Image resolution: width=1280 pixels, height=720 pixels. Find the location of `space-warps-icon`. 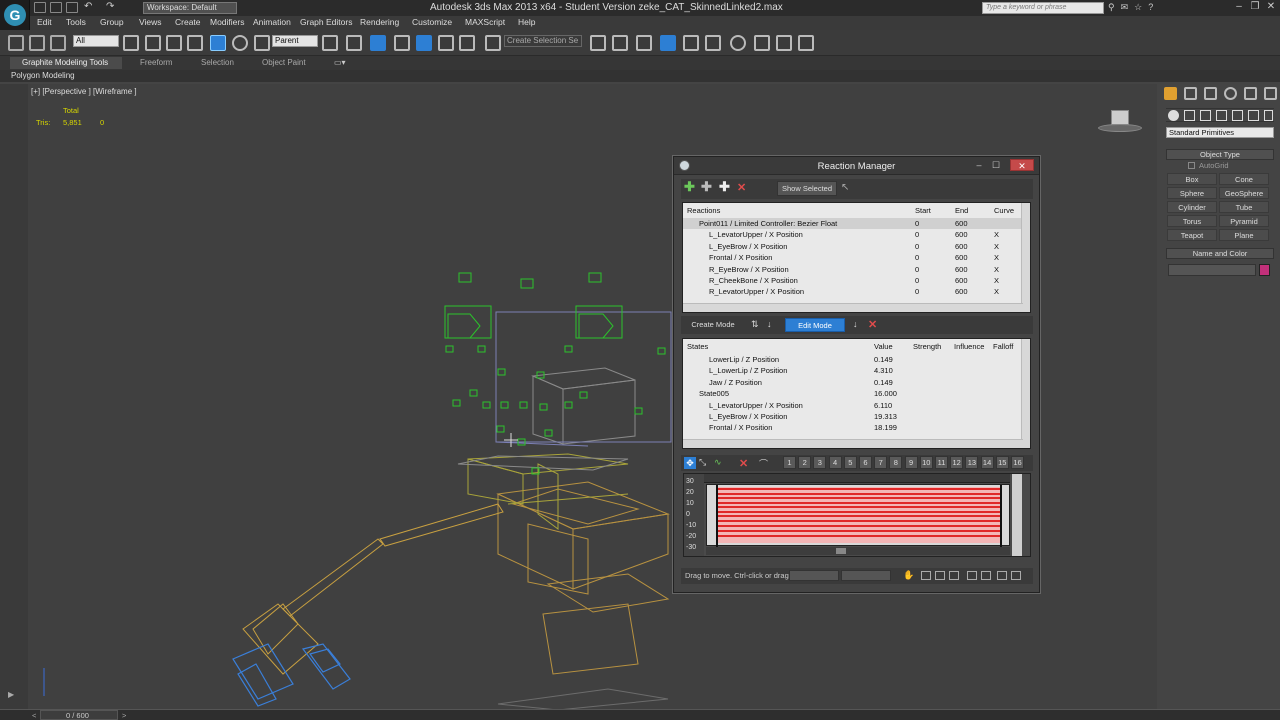

space-warps-icon is located at coordinates (1253, 115).